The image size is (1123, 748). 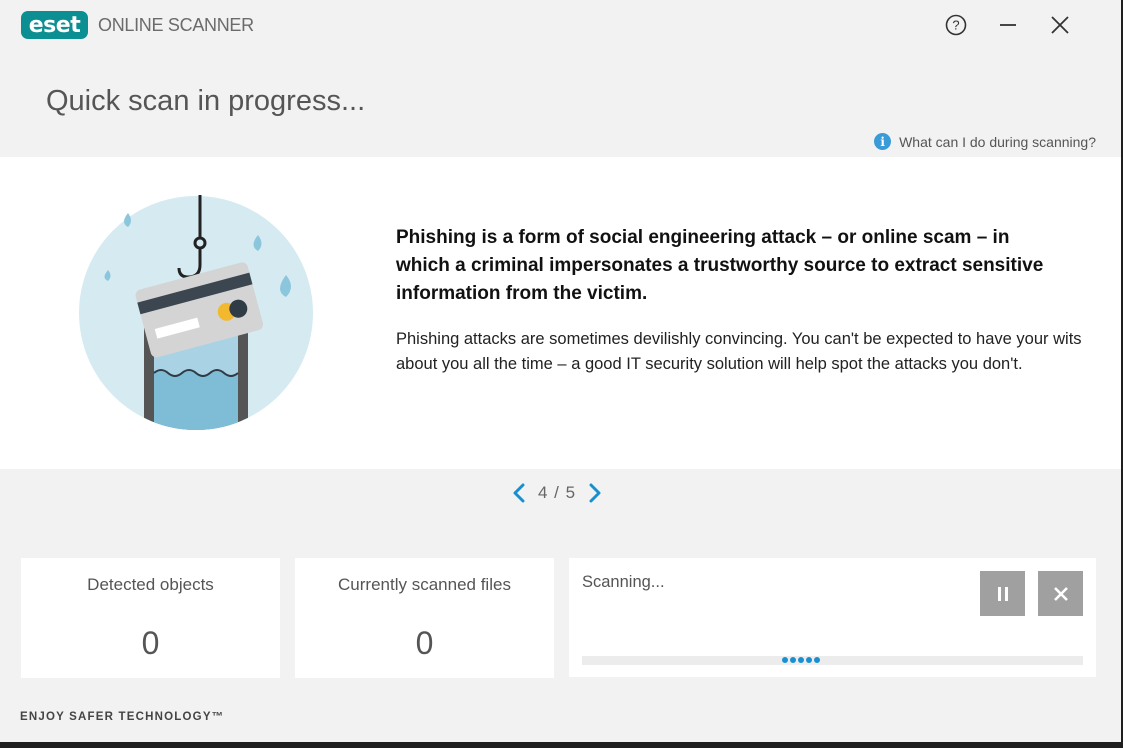 What do you see at coordinates (196, 312) in the screenshot?
I see `phishing-hook-card-illustration` at bounding box center [196, 312].